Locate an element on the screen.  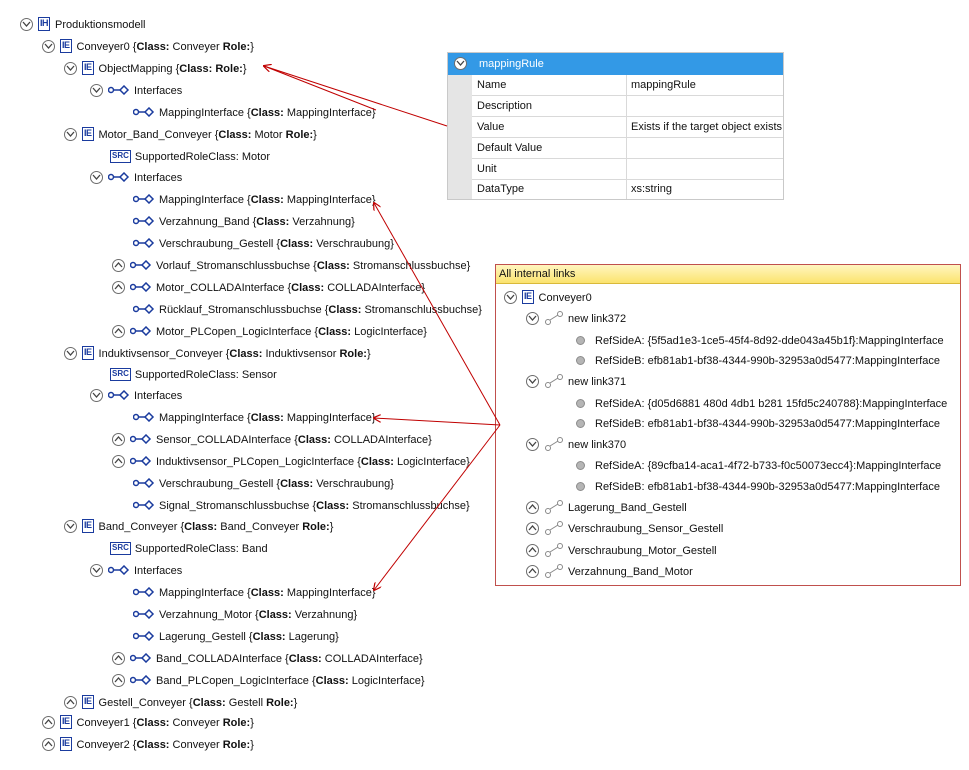
tree-node-supported-role: SRC SupportedRoleClass: Band is located at coordinates (189, 549).